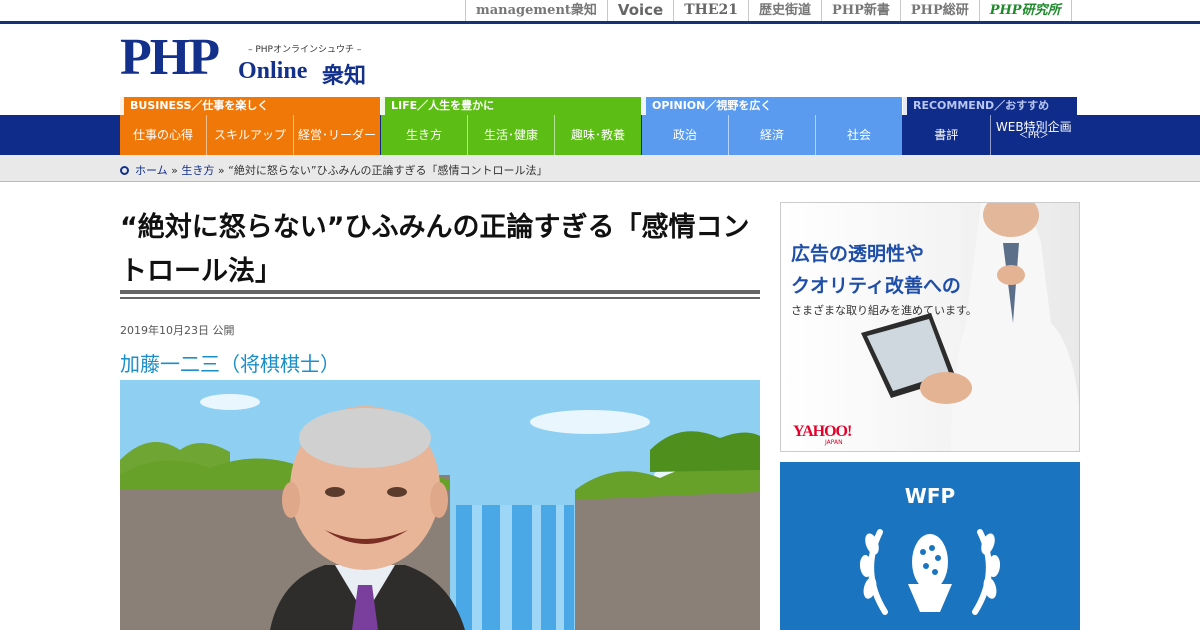 The height and width of the screenshot is (630, 1200). Describe the element at coordinates (305, 50) in the screenshot. I see `logo-subtitle: – PHPオンラインシュウチ –` at that location.